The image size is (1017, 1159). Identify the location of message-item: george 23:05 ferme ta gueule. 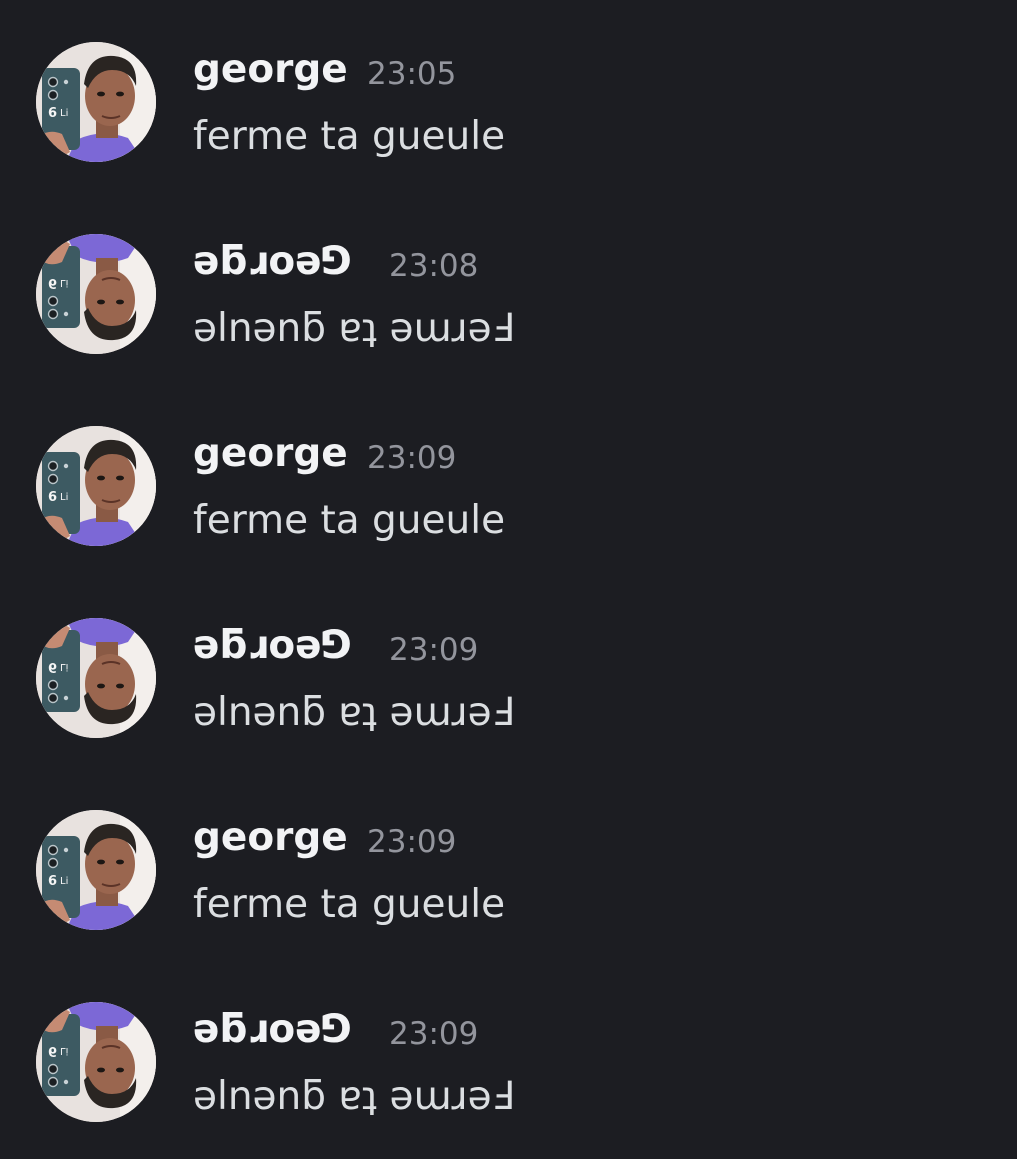
(508, 117).